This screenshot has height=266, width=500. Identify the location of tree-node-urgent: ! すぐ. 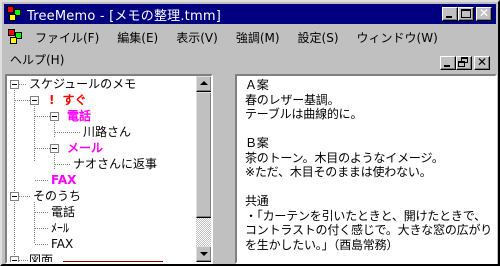
(68, 100).